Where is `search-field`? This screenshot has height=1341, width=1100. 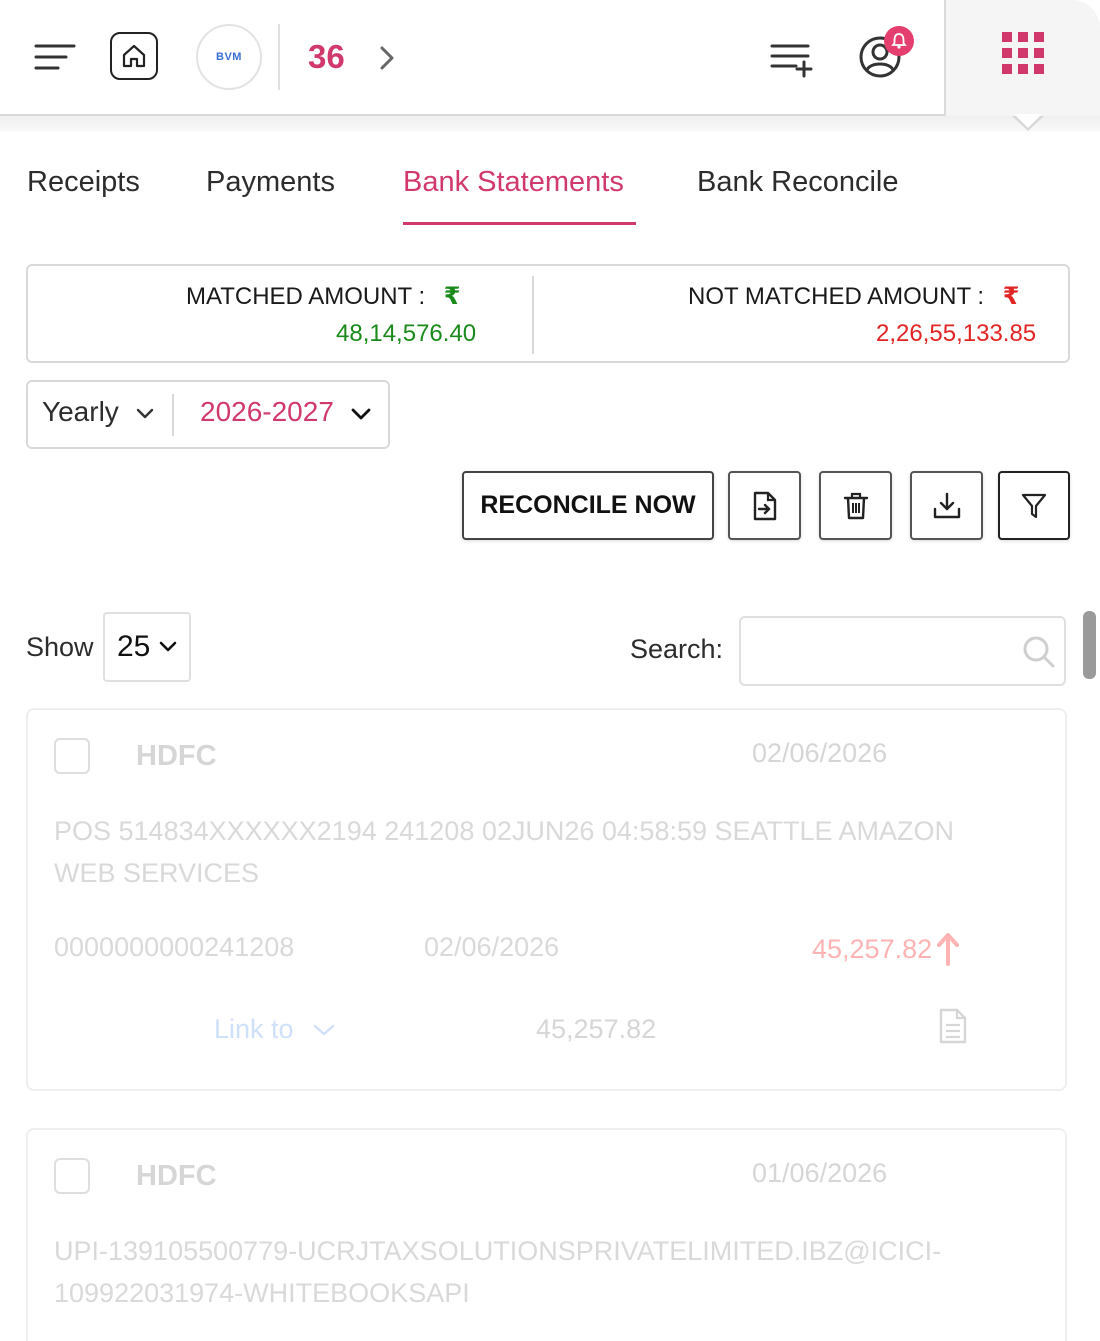 search-field is located at coordinates (902, 651).